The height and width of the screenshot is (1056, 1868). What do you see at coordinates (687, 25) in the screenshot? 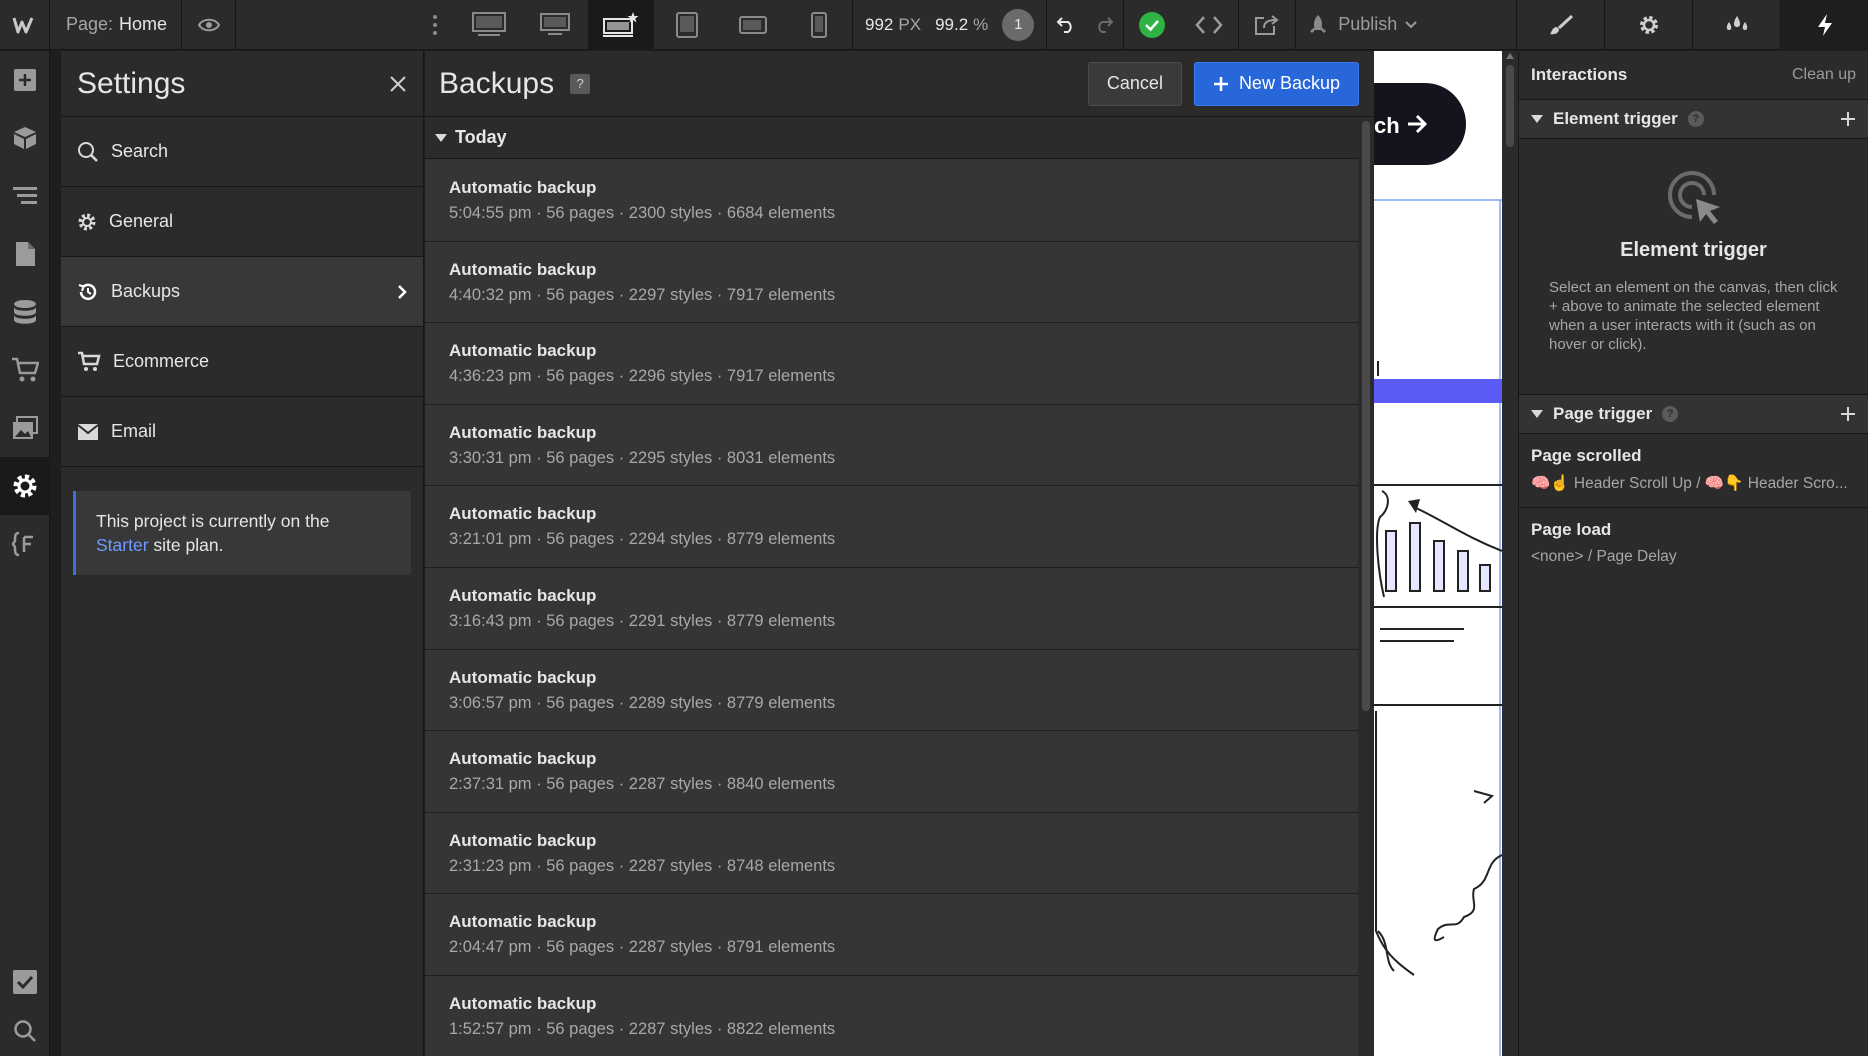
I see `tablet-icon` at bounding box center [687, 25].